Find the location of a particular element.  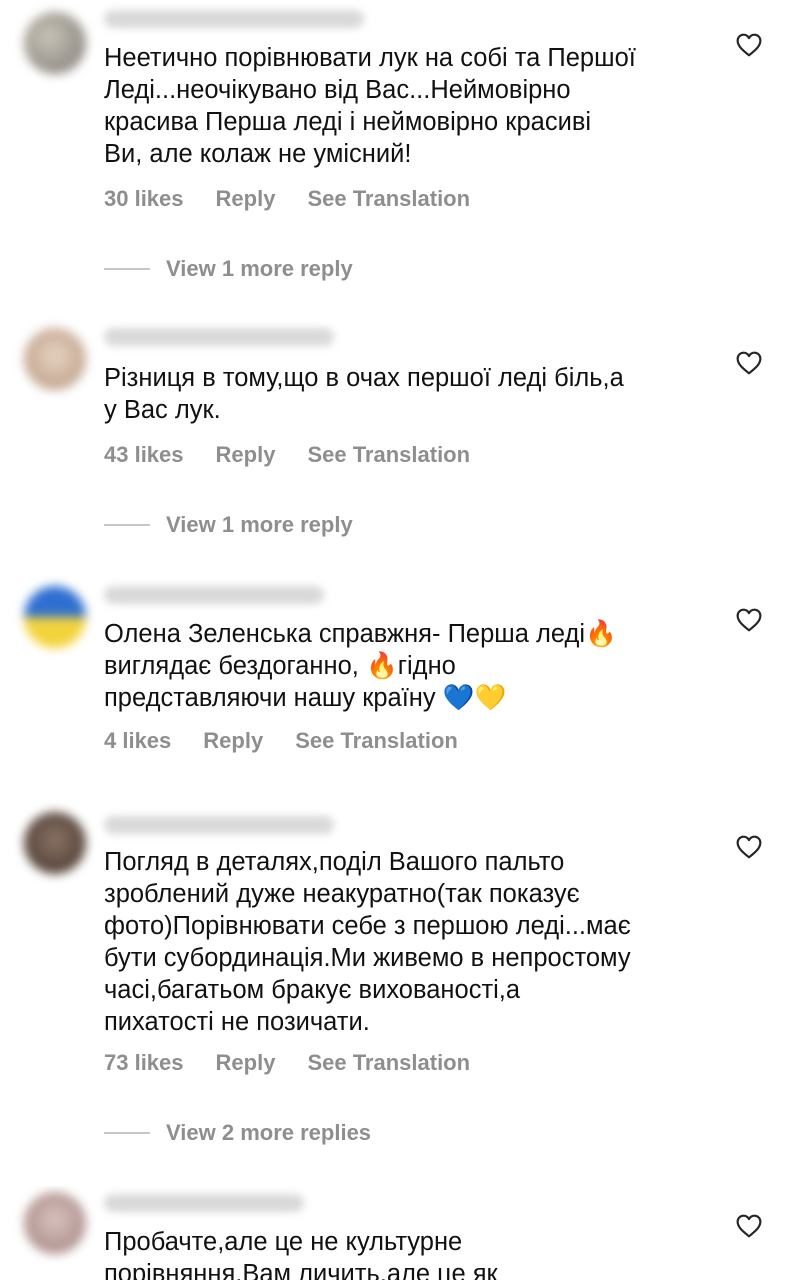

comment-meta: 43 likes Reply See Translation is located at coordinates (287, 455).